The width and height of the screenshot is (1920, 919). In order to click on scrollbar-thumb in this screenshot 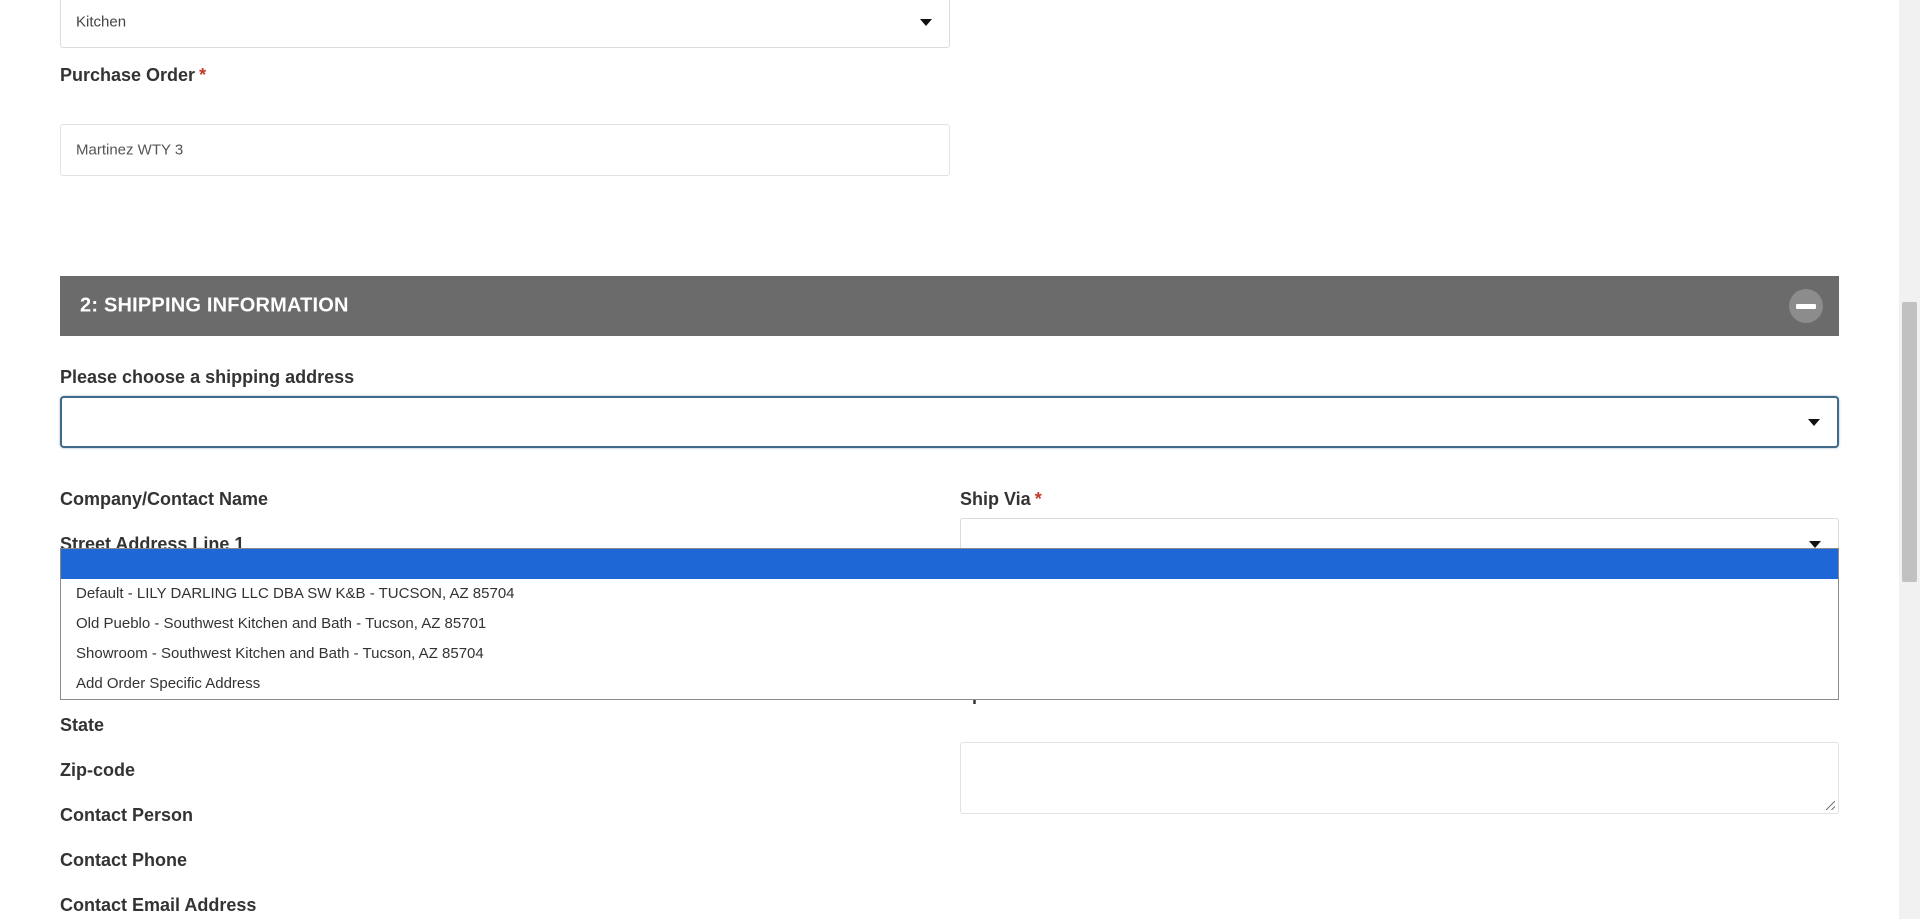, I will do `click(1909, 442)`.